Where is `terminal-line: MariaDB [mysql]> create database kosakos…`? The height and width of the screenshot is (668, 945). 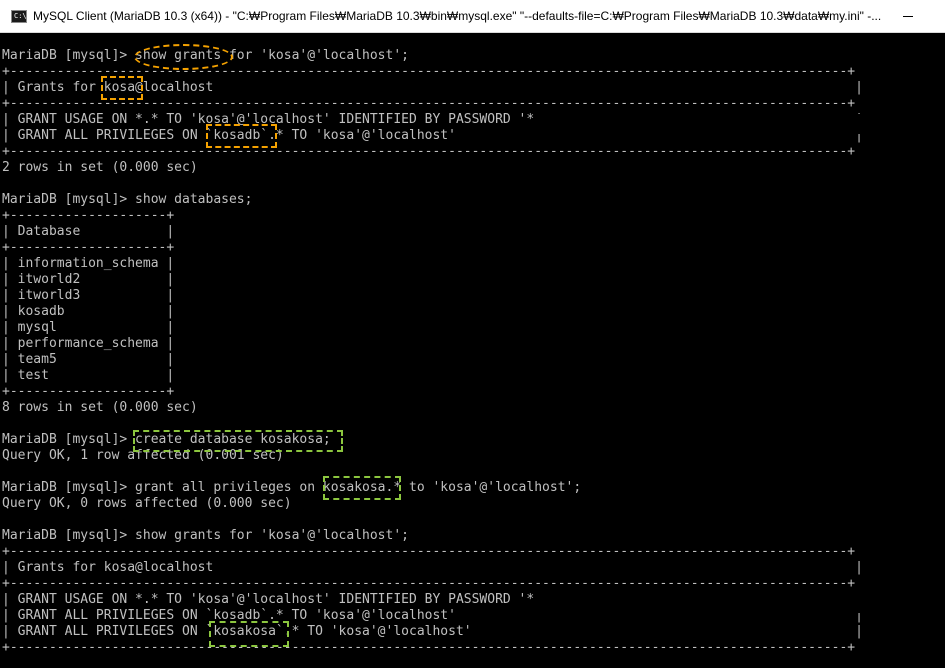 terminal-line: MariaDB [mysql]> create database kosakos… is located at coordinates (166, 439).